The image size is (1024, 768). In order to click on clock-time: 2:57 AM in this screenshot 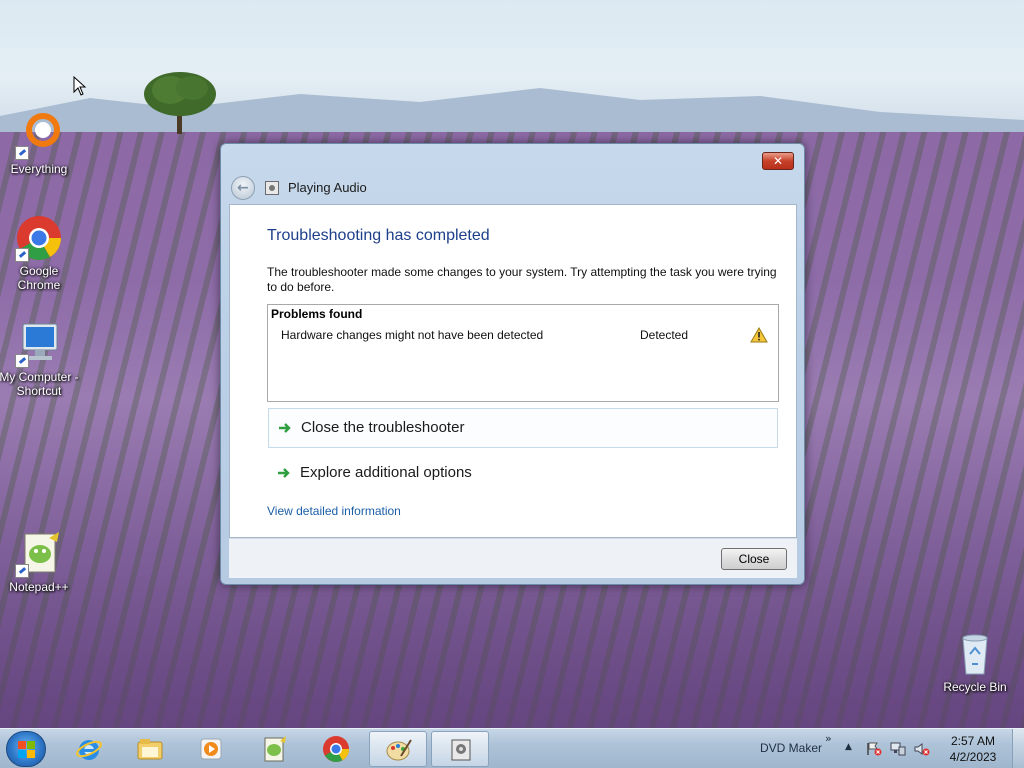, I will do `click(973, 741)`.